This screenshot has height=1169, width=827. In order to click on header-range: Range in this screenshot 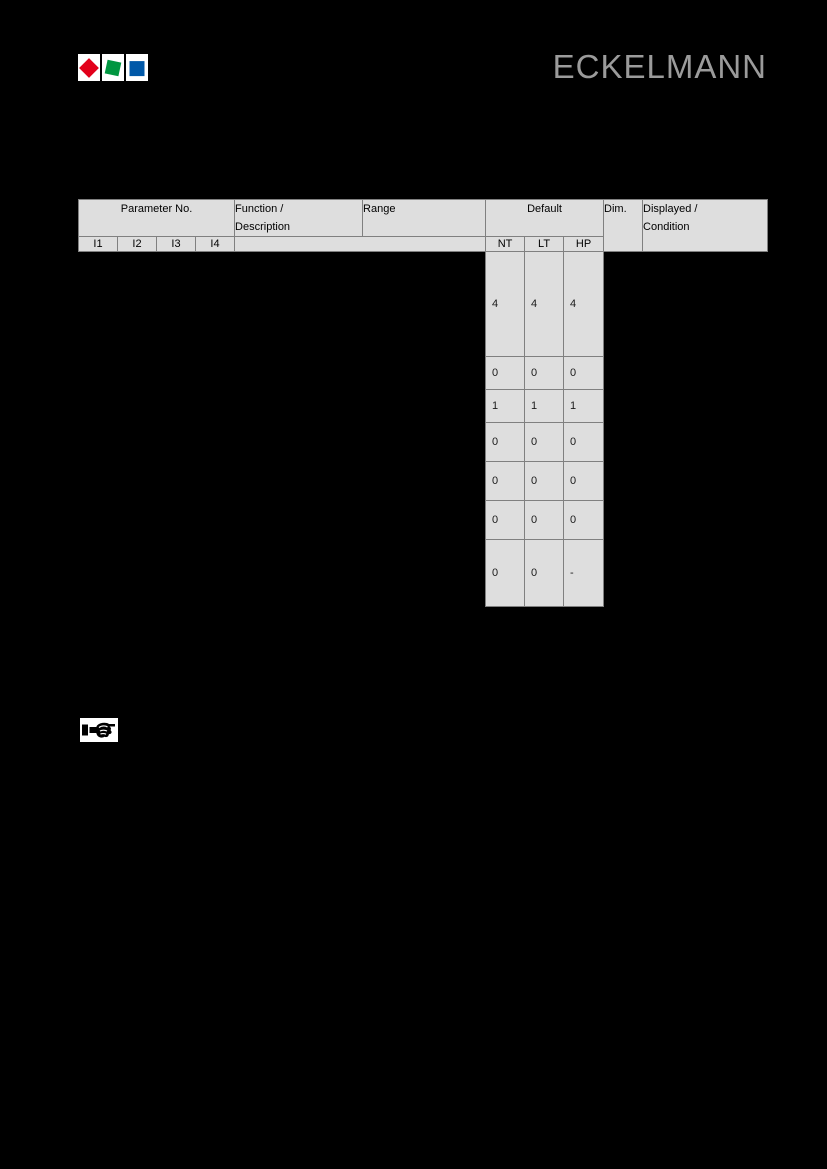, I will do `click(424, 218)`.